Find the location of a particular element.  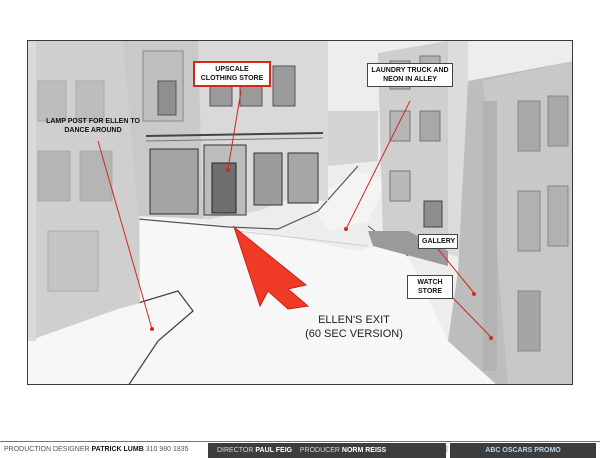

callout-watch-store: WATCH STORE is located at coordinates (430, 287).